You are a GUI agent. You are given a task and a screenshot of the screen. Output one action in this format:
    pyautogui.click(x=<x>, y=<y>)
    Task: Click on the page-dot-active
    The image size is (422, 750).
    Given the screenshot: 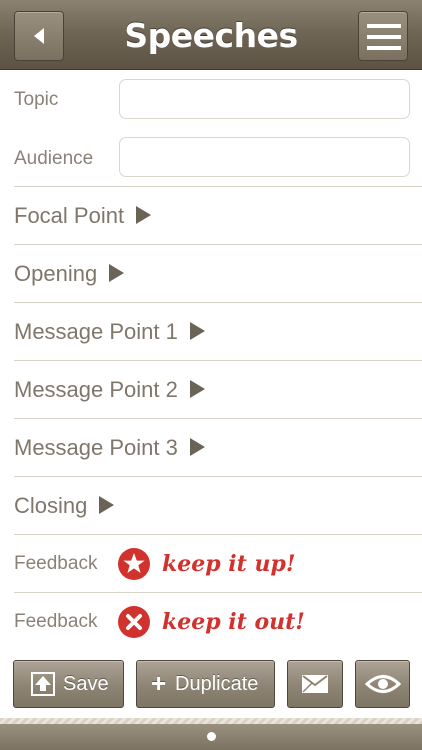 What is the action you would take?
    pyautogui.click(x=211, y=736)
    